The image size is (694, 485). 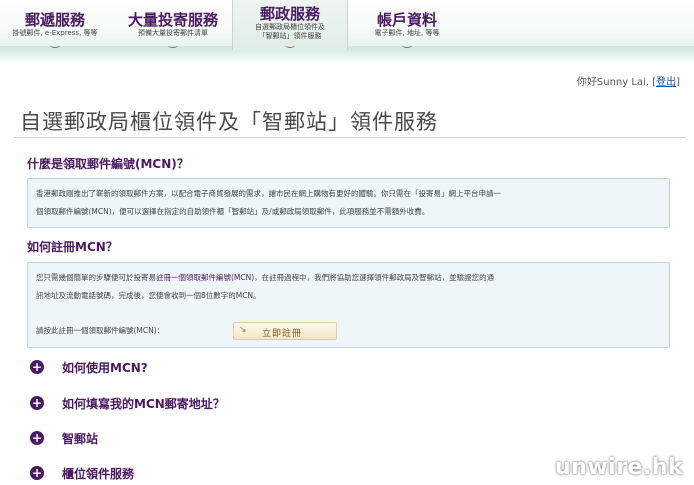 I want to click on user-greeting: 你好Sunny Lai. [登出], so click(x=628, y=80).